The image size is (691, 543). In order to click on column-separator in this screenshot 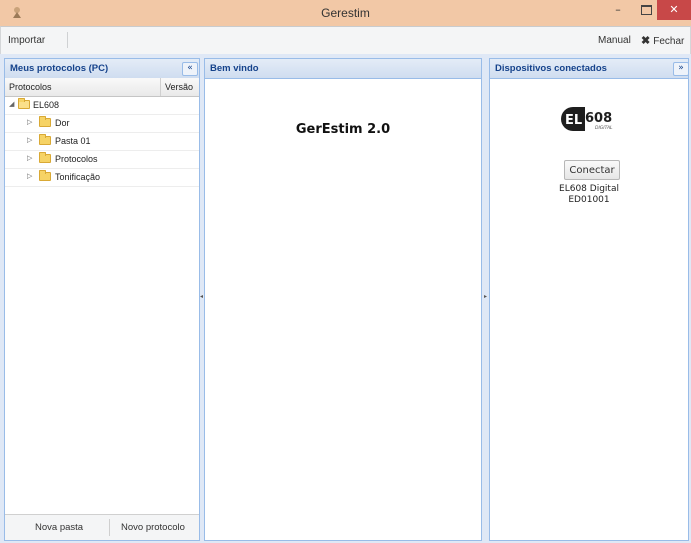, I will do `click(160, 87)`.